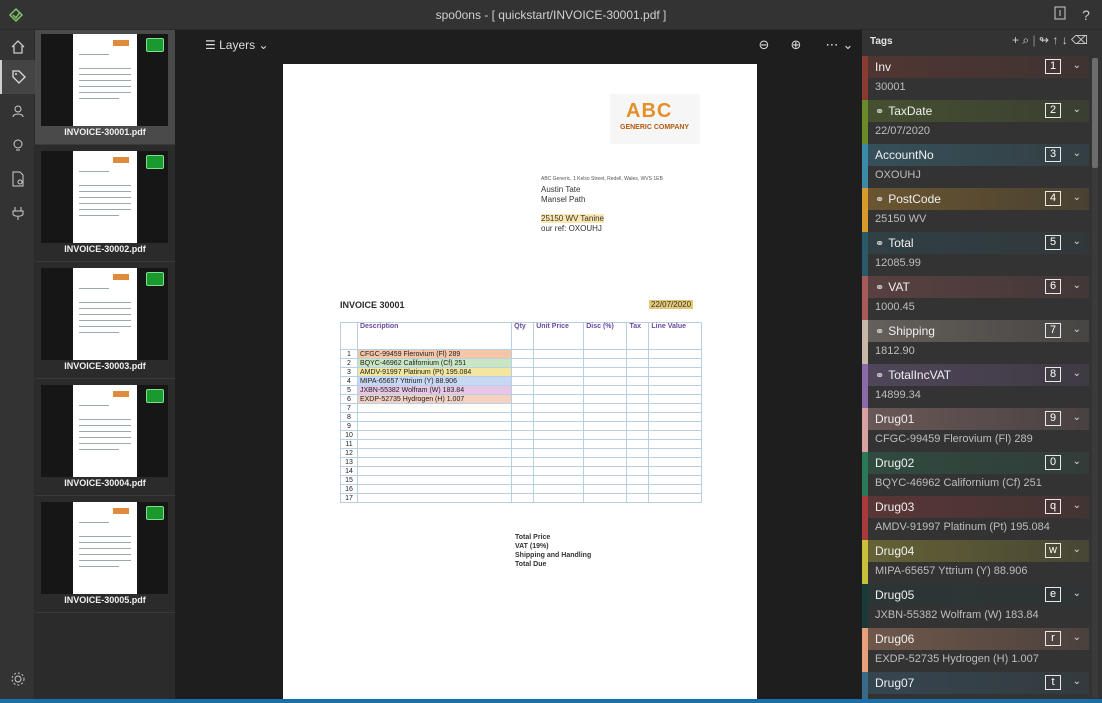 The height and width of the screenshot is (703, 1102). Describe the element at coordinates (372, 305) in the screenshot. I see `invoice-title: INVOICE 30001` at that location.